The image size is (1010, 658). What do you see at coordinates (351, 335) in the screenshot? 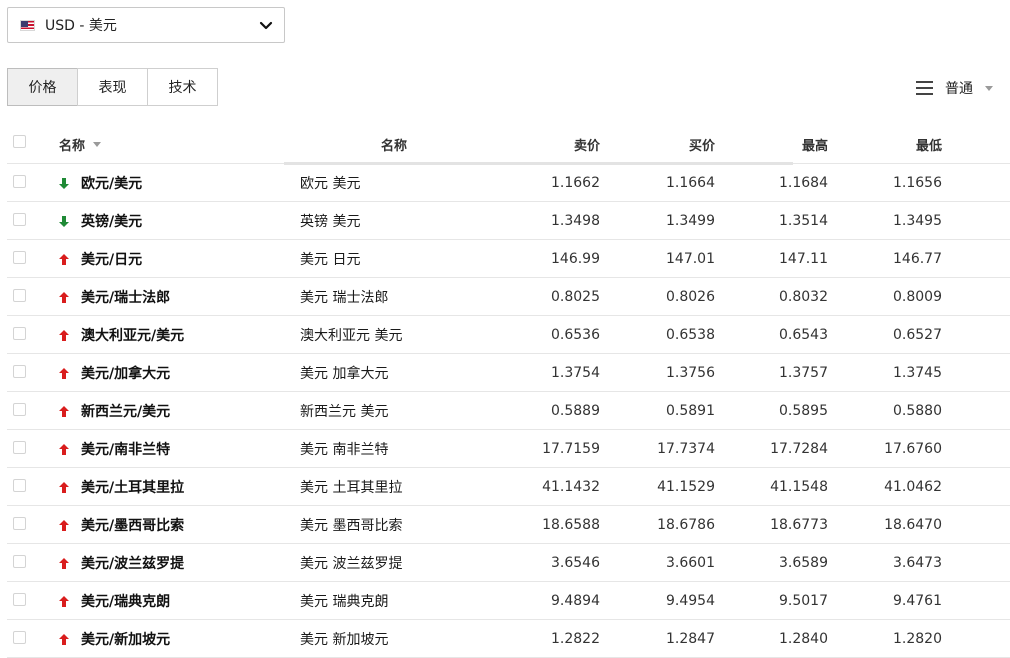
I see `pair-description: 澳大利亚元 美元` at bounding box center [351, 335].